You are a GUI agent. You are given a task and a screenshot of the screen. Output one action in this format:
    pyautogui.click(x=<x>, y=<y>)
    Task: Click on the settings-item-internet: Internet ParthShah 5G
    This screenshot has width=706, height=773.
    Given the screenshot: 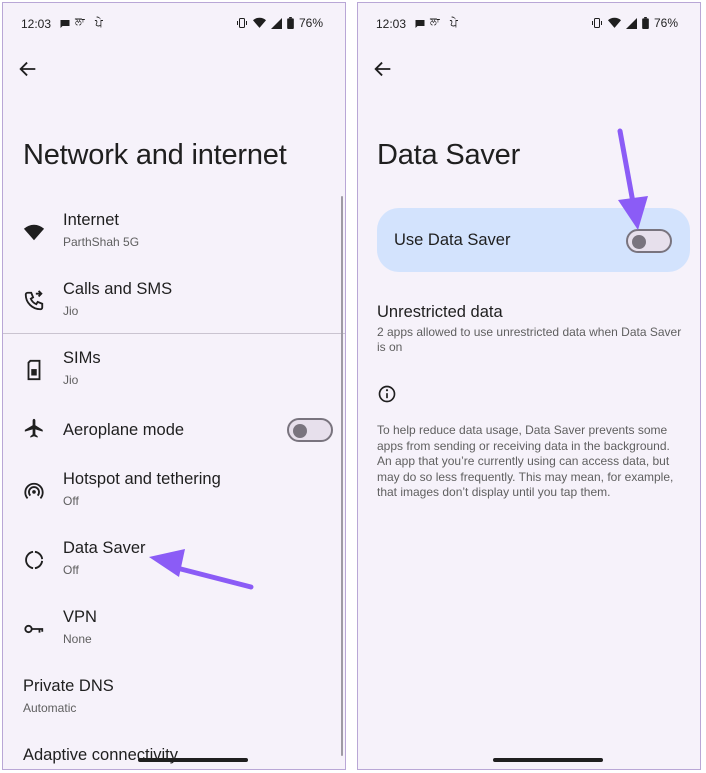 What is the action you would take?
    pyautogui.click(x=174, y=232)
    